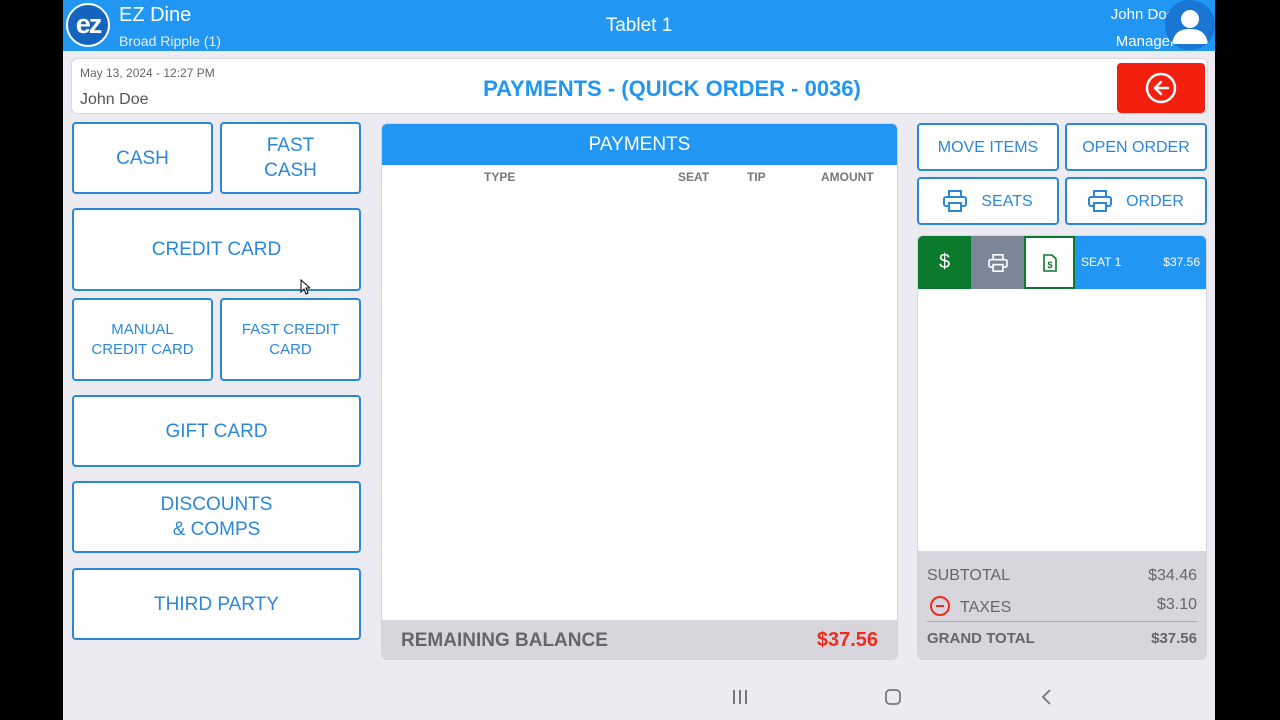  Describe the element at coordinates (1174, 638) in the screenshot. I see `grand-total-value: $37.56` at that location.